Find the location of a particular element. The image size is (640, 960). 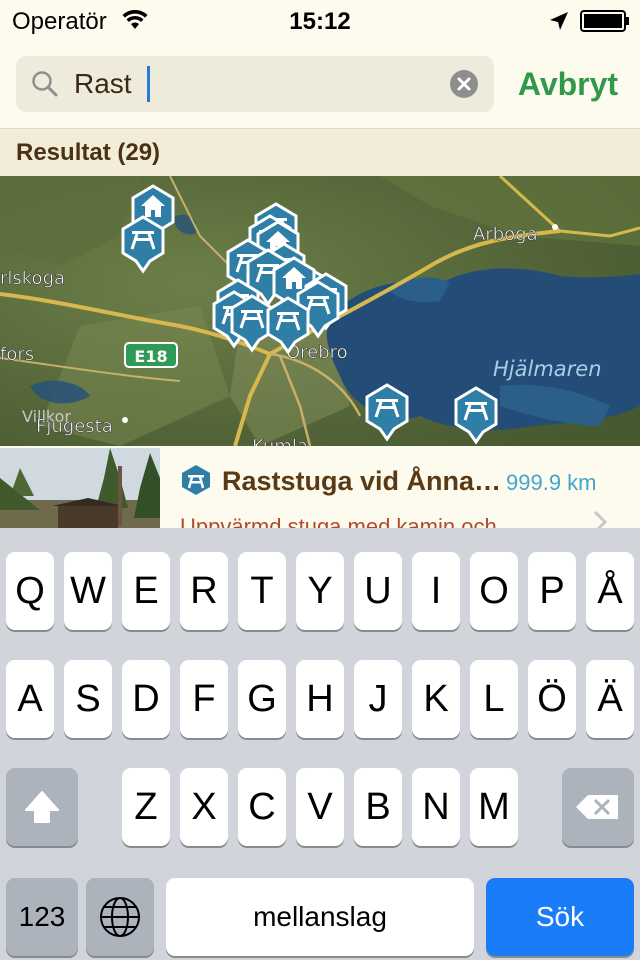

cancel-button: Avbryt is located at coordinates (568, 84).